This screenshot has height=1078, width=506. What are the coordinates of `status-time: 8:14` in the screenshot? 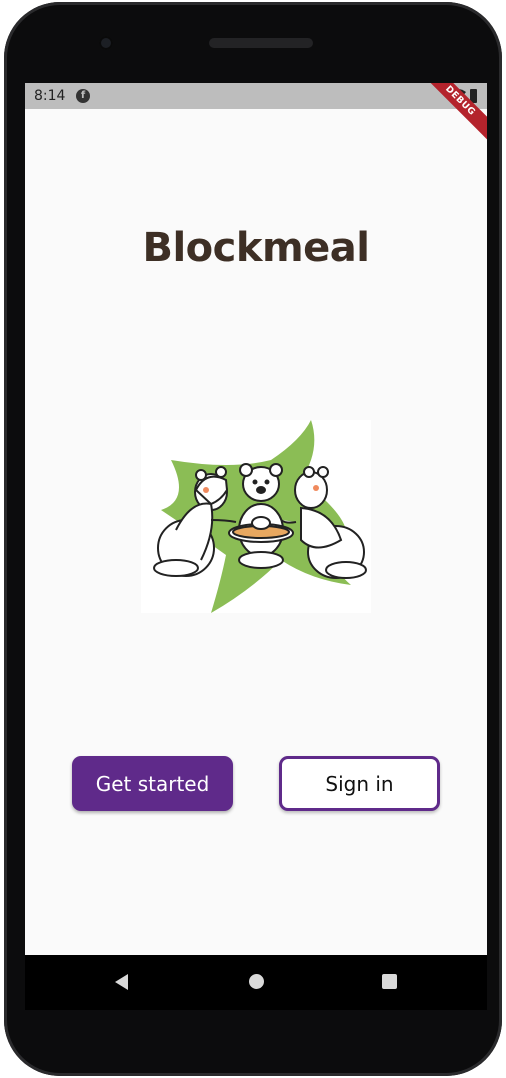 It's located at (50, 96).